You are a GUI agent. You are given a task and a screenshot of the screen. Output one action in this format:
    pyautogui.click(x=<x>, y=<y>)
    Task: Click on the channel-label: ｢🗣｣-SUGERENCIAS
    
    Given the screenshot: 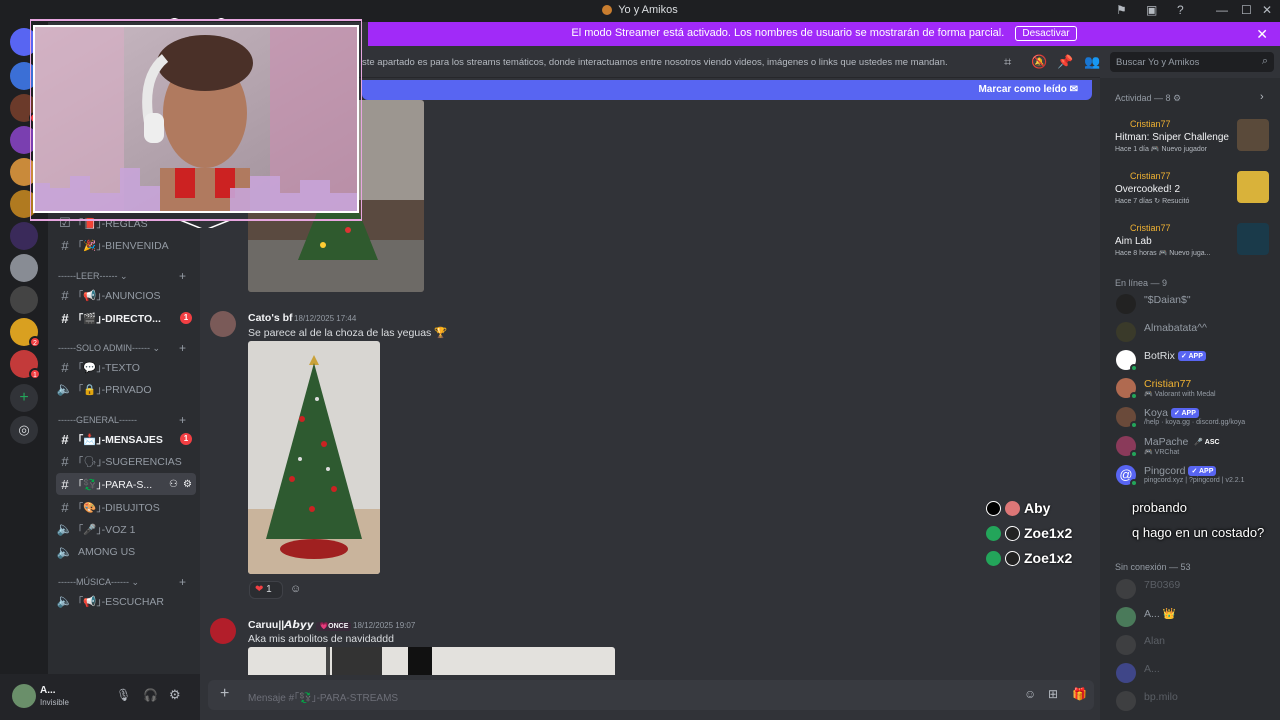 What is the action you would take?
    pyautogui.click(x=130, y=461)
    